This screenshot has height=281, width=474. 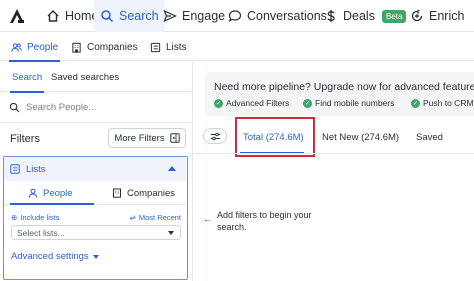 I want to click on subnav-lists: Lists, so click(x=168, y=47).